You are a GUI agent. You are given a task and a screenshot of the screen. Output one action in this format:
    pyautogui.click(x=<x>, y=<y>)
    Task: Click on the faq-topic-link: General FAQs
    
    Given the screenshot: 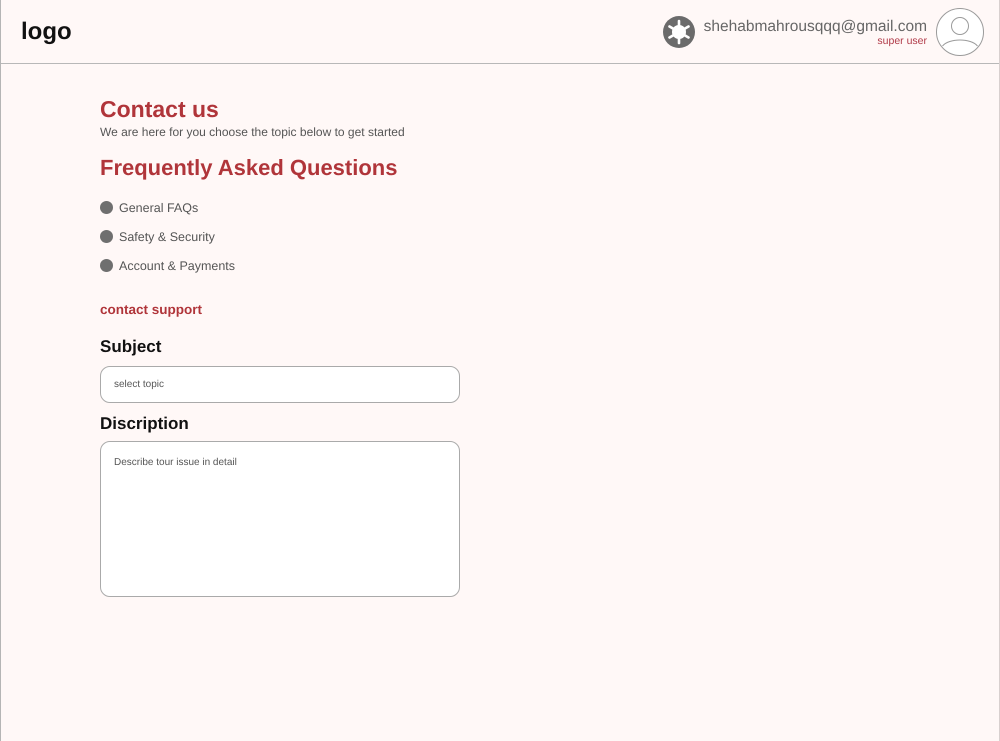 What is the action you would take?
    pyautogui.click(x=158, y=207)
    